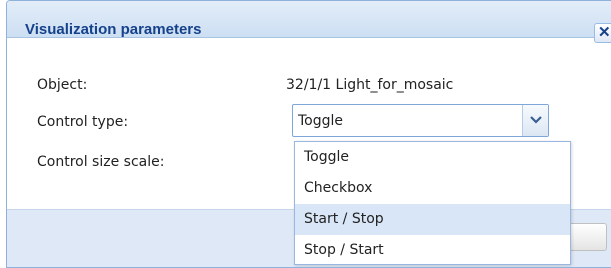 Image resolution: width=611 pixels, height=268 pixels. Describe the element at coordinates (432, 219) in the screenshot. I see `dropdown-option-start-stop: Start / Stop` at that location.